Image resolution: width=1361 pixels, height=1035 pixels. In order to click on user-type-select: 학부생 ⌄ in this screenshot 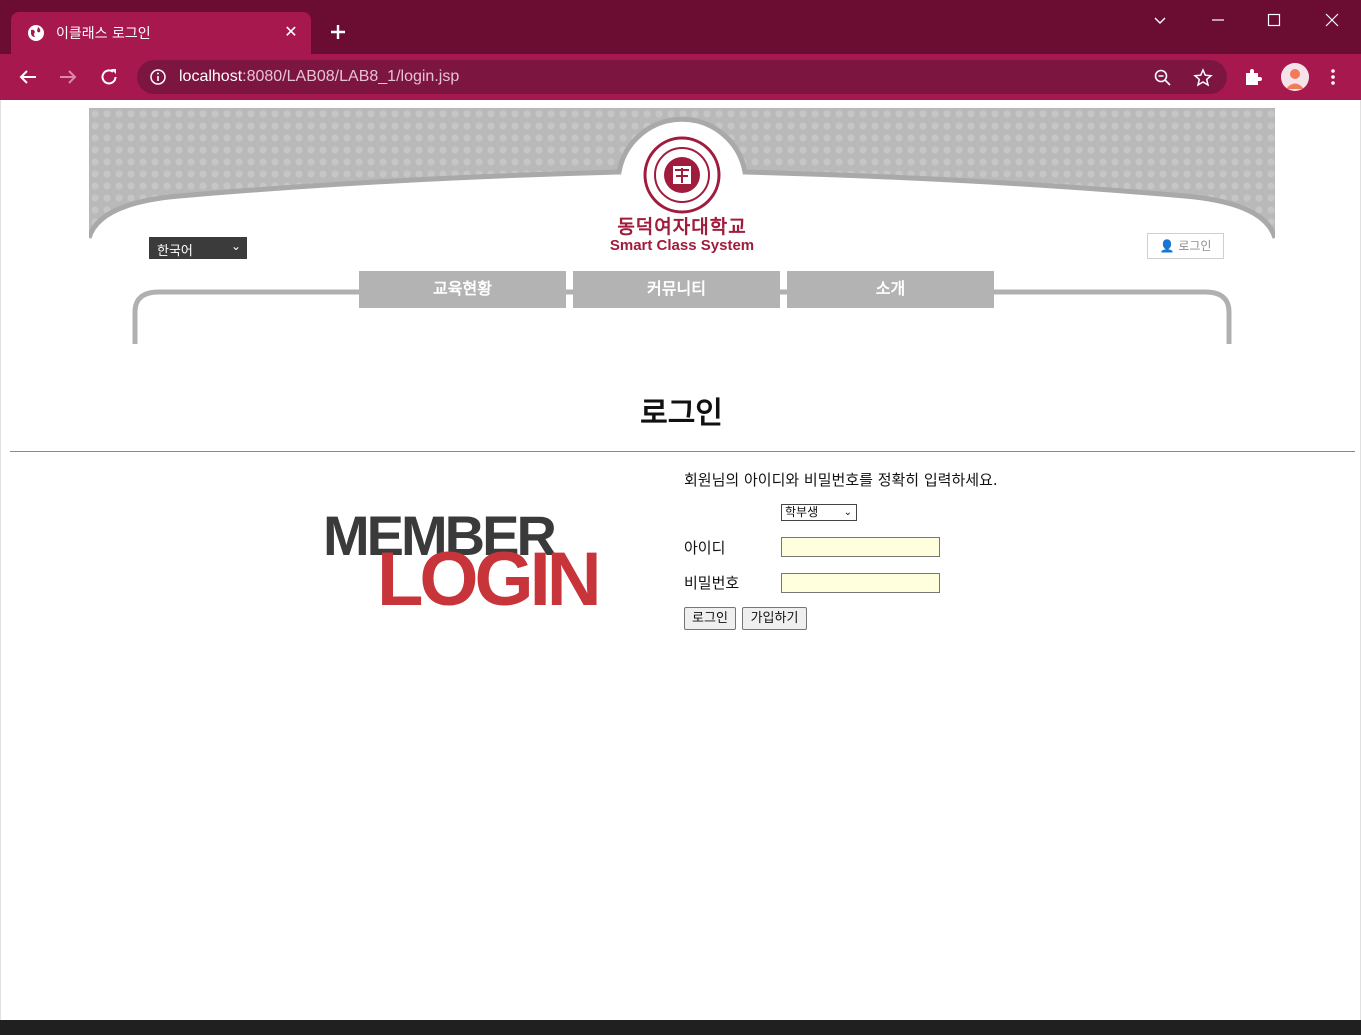, I will do `click(819, 512)`.